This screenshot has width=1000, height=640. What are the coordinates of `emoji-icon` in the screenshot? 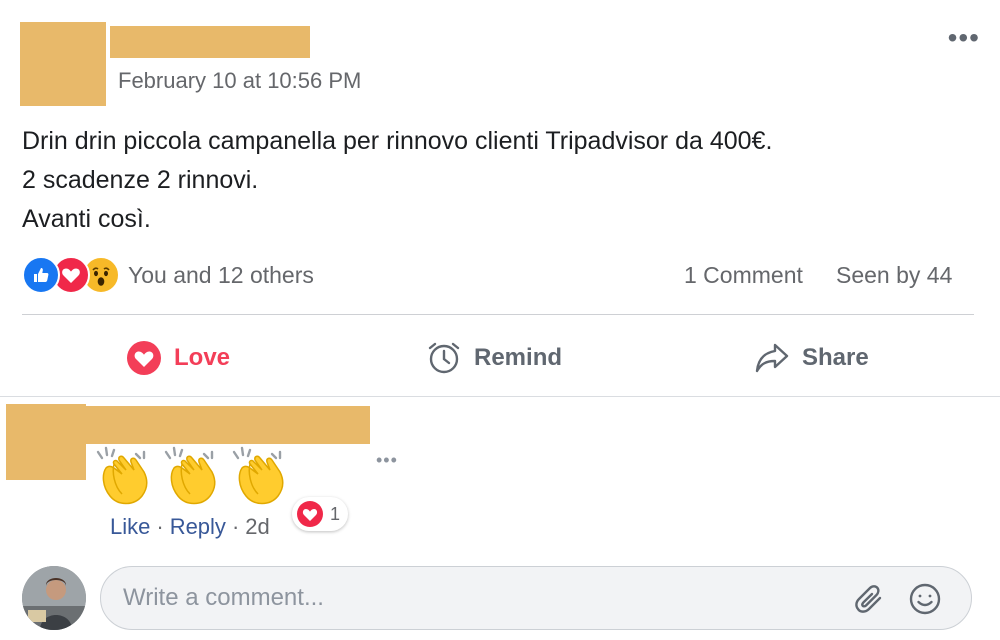 It's located at (925, 601).